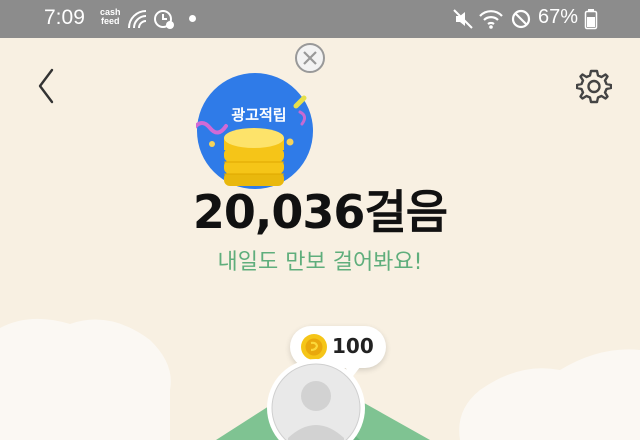  What do you see at coordinates (521, 19) in the screenshot?
I see `do-not-disturb-icon` at bounding box center [521, 19].